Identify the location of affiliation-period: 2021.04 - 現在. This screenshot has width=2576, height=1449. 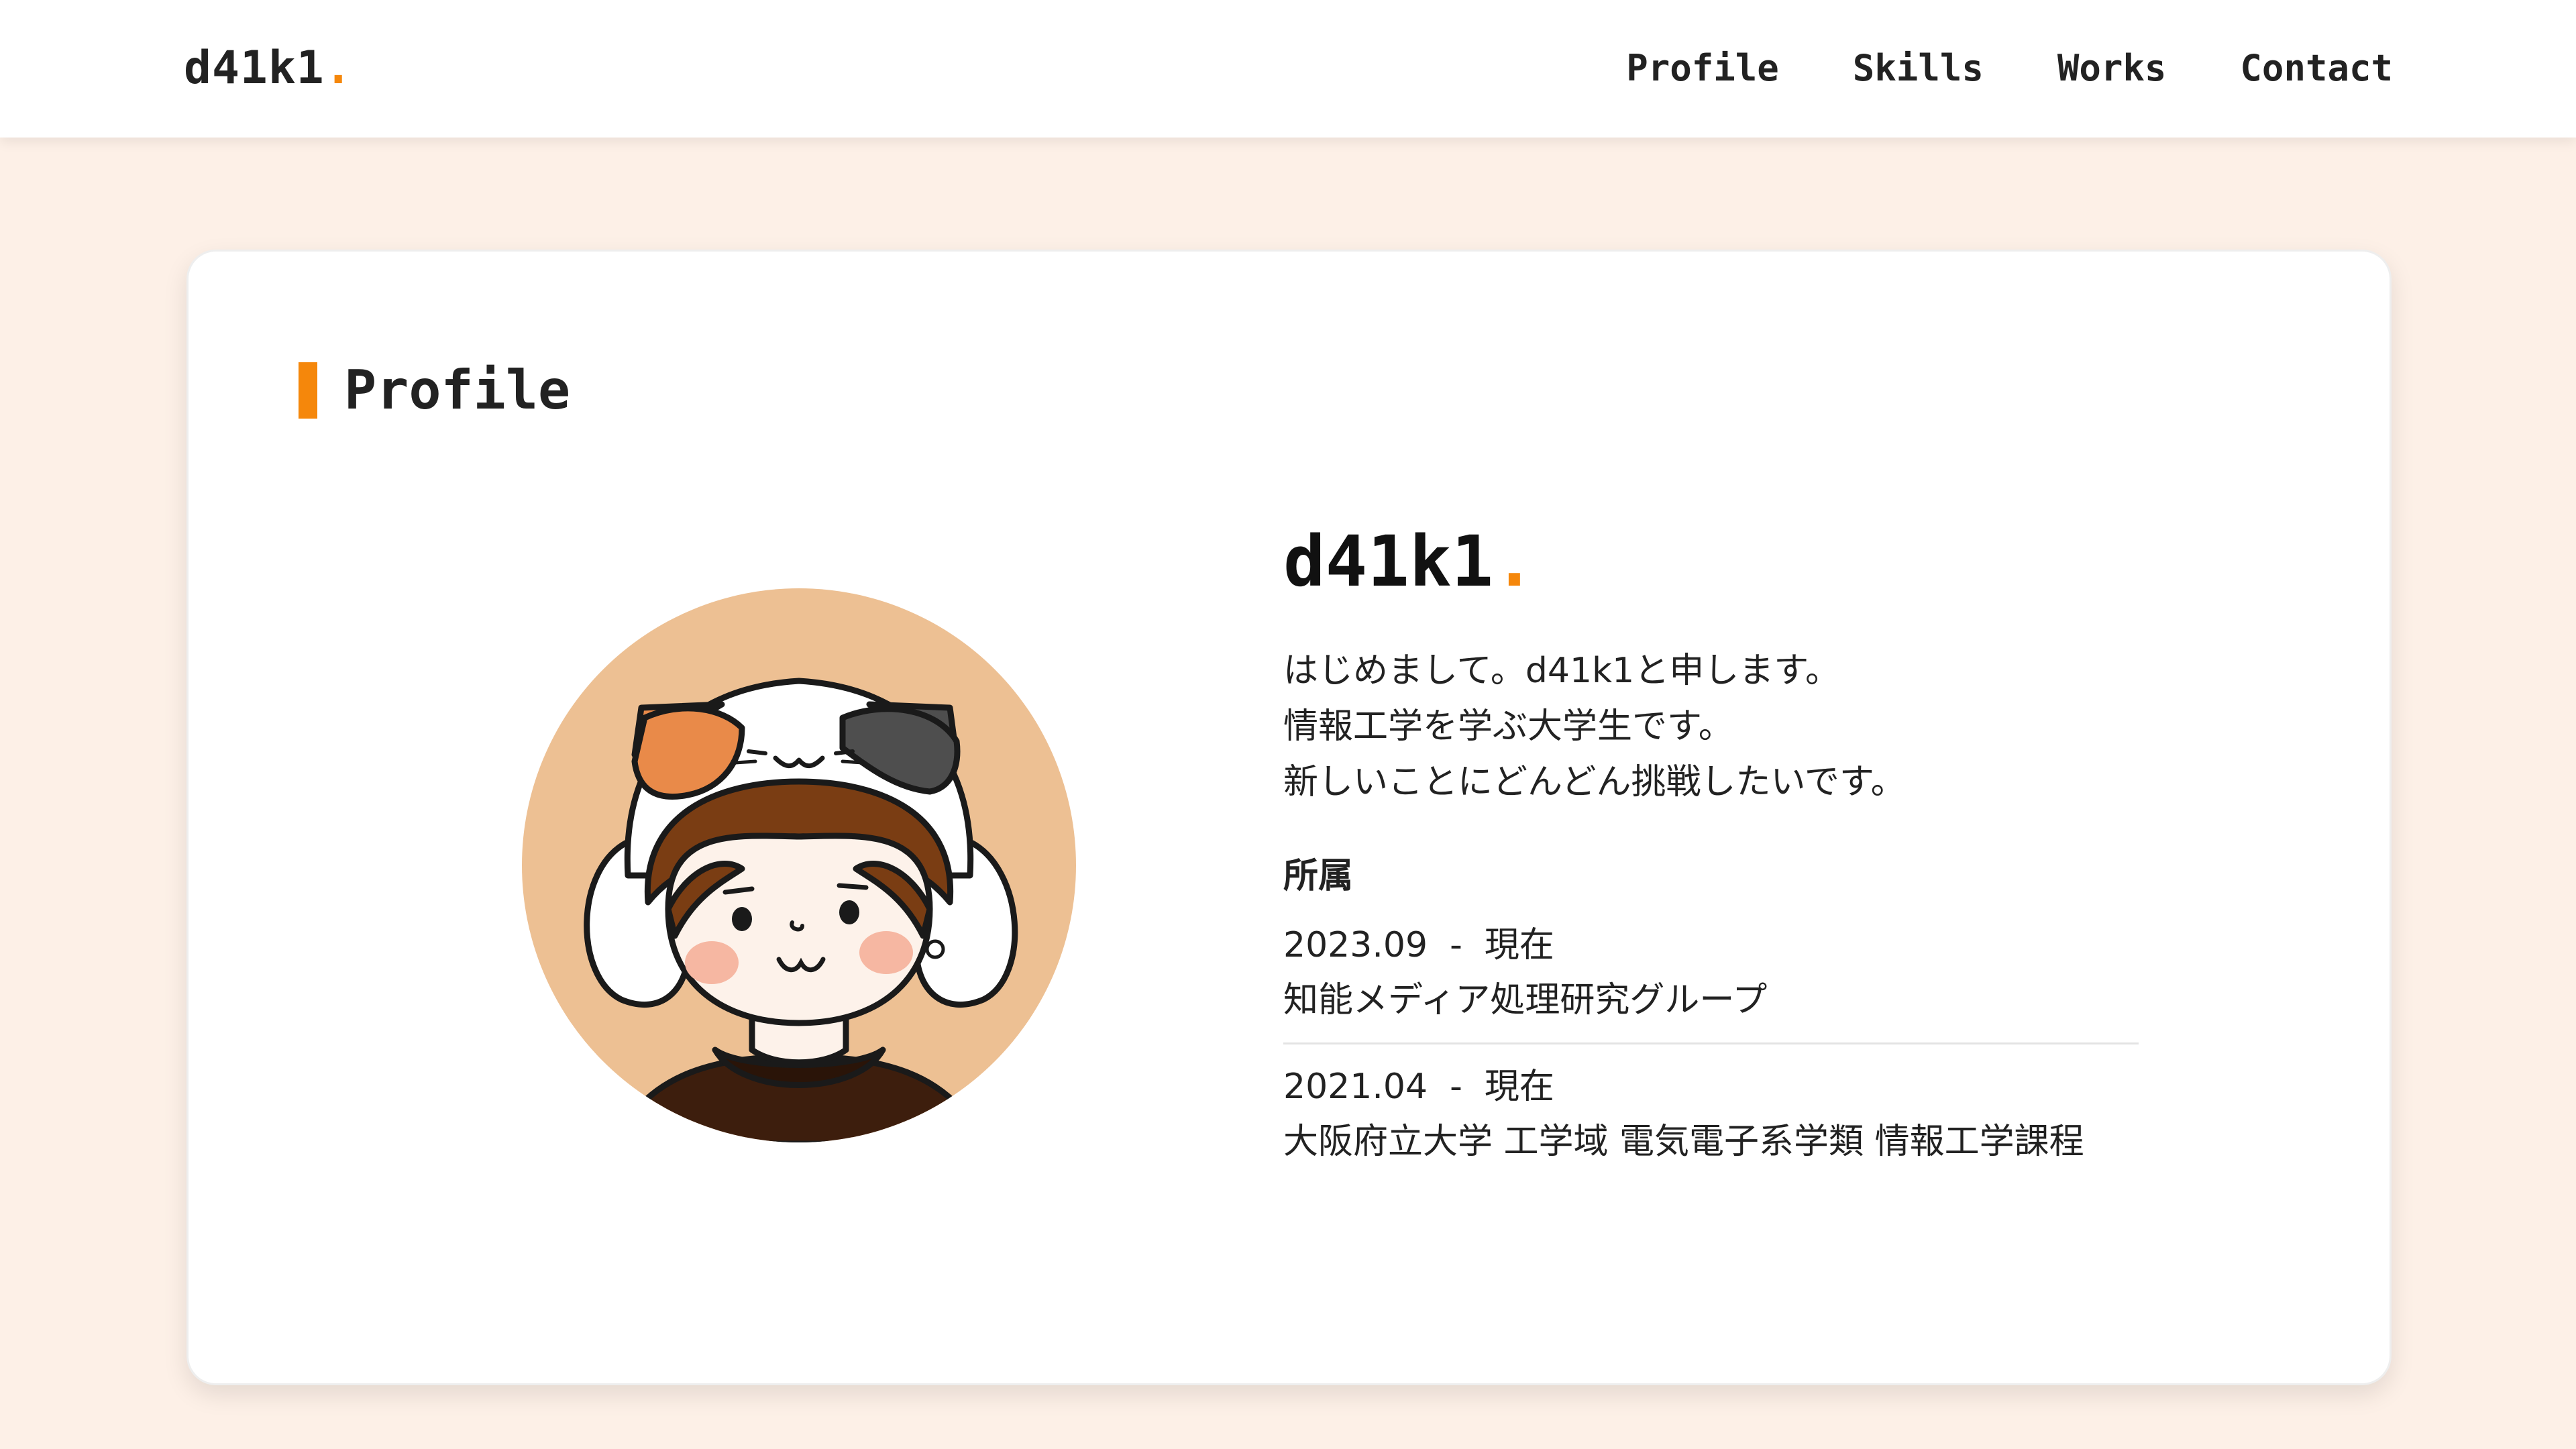
(1418, 1087).